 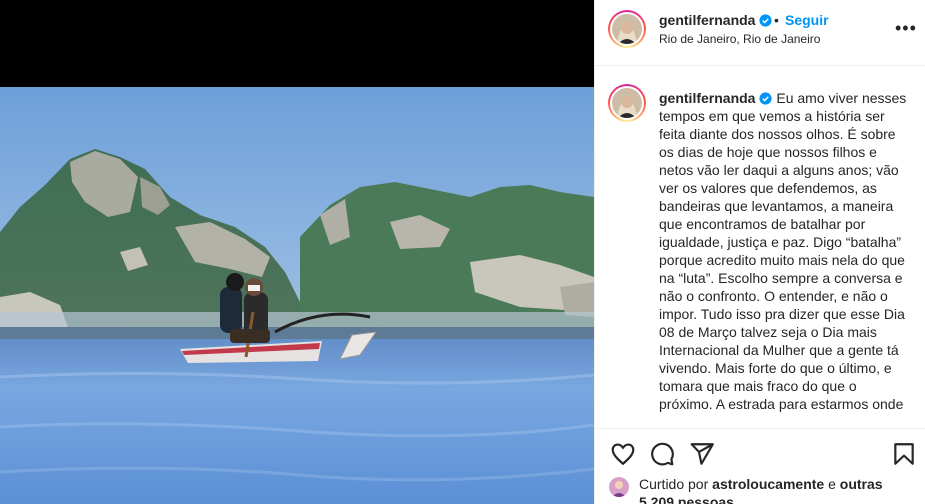 I want to click on liker-avatar, so click(x=619, y=487).